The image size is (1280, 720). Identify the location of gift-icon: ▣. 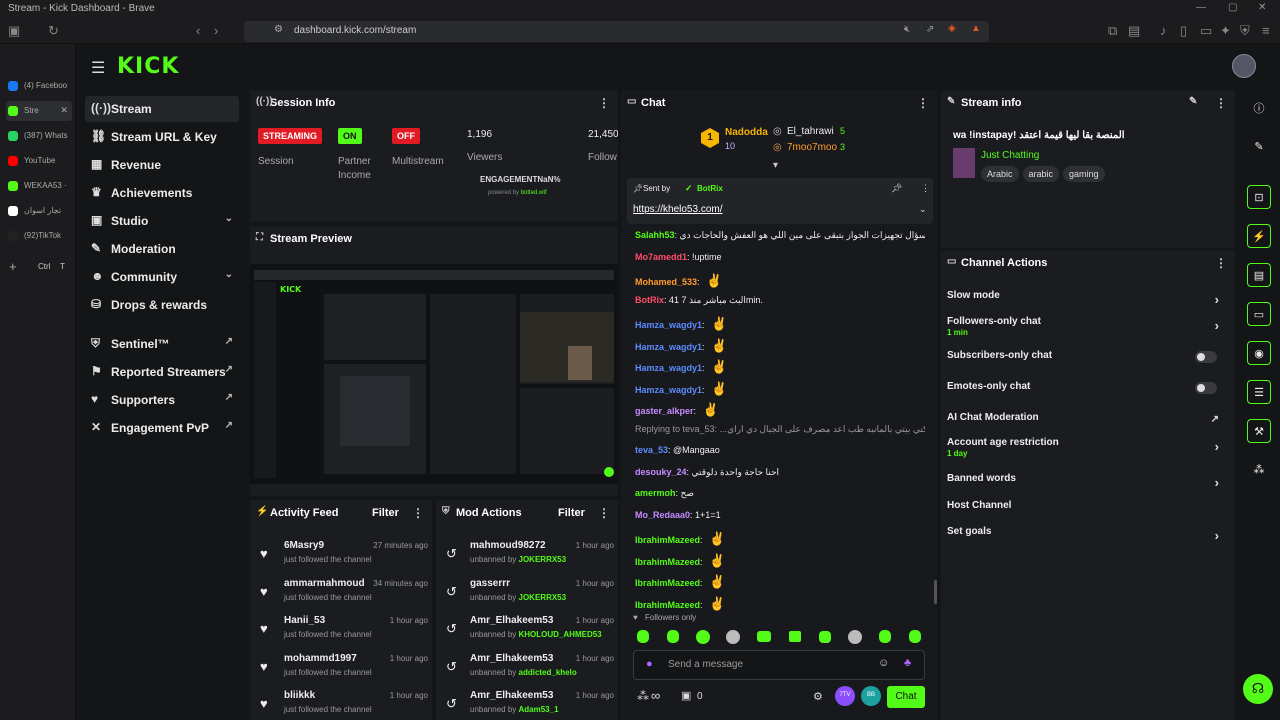
(686, 695).